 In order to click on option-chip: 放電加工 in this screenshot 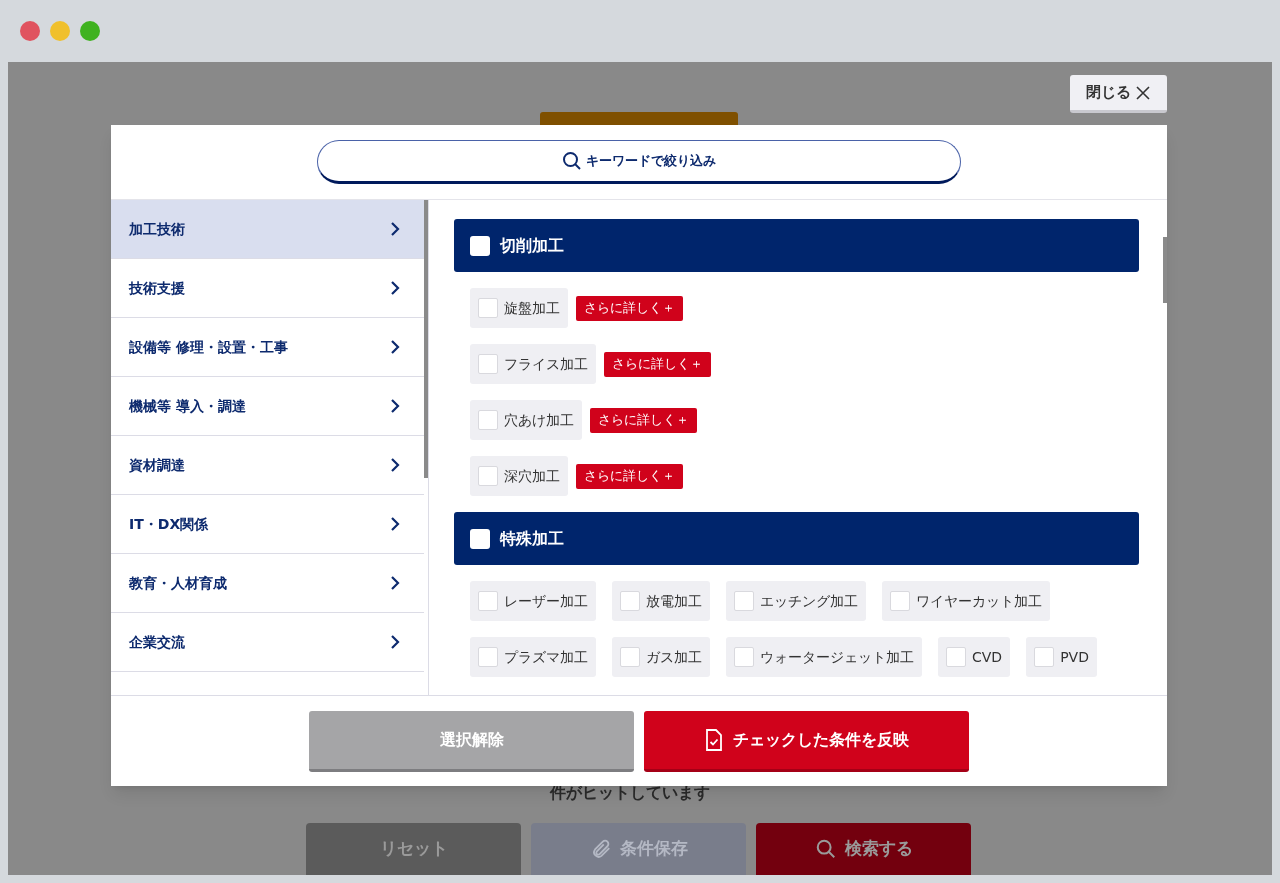, I will do `click(661, 601)`.